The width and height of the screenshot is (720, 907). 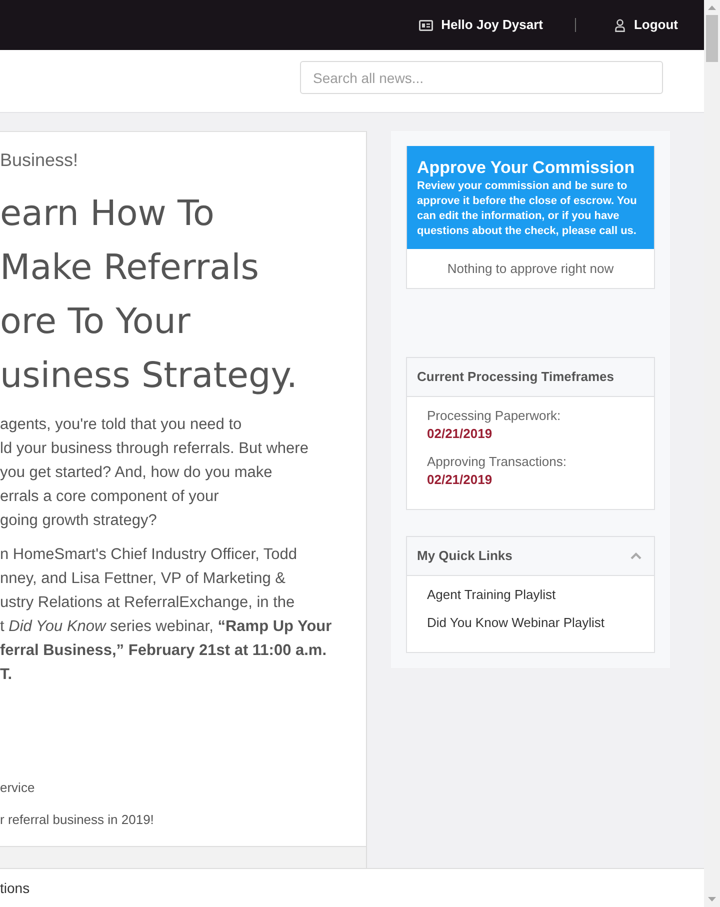 I want to click on quick-link: Did You Know Webinar Playlist, so click(x=516, y=623).